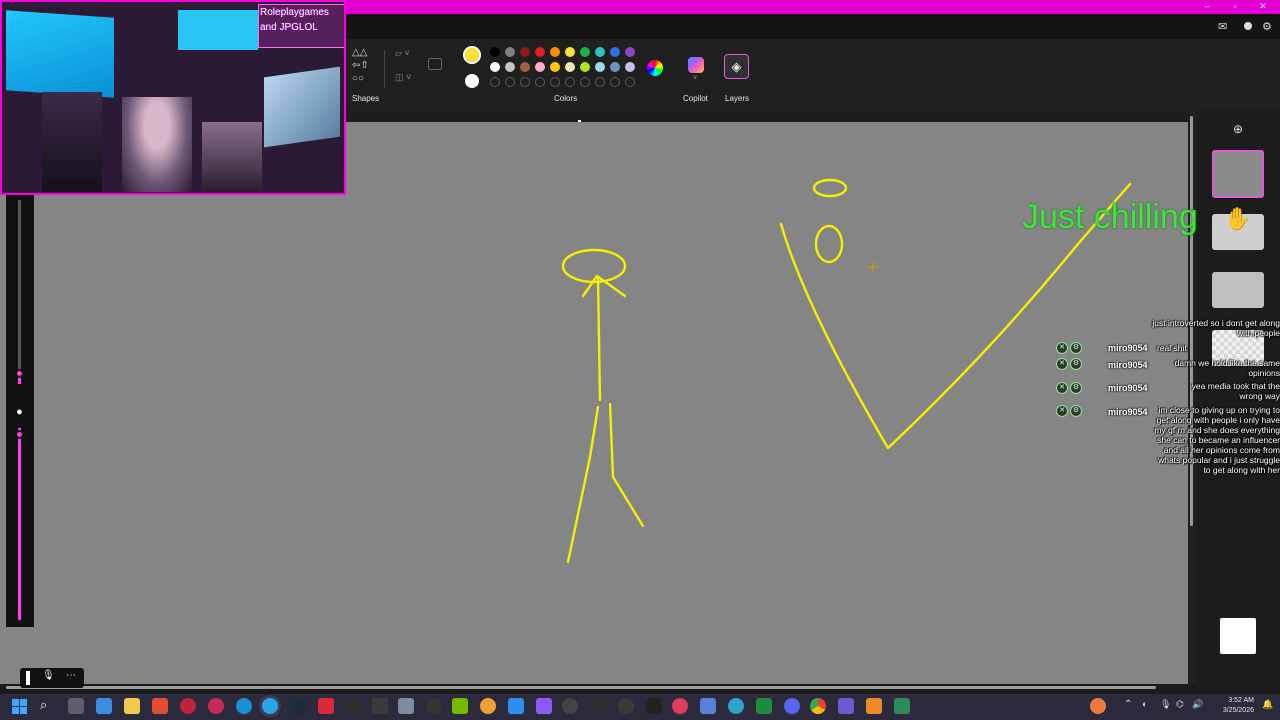 This screenshot has height=720, width=1280. Describe the element at coordinates (406, 706) in the screenshot. I see `camera-icon` at that location.